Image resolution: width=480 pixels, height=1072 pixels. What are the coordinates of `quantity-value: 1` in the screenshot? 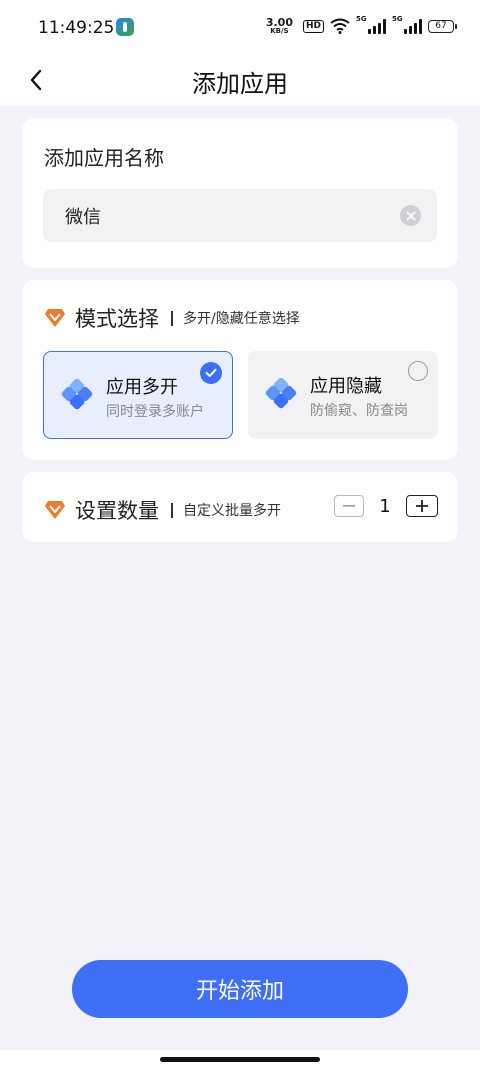 It's located at (385, 506).